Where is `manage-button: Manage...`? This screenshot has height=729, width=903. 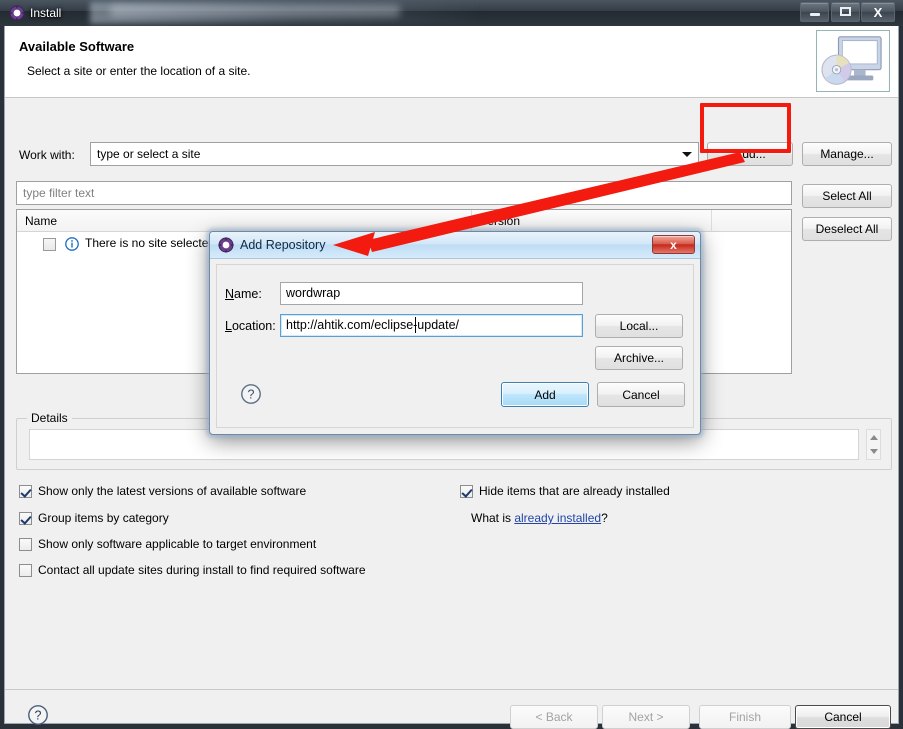 manage-button: Manage... is located at coordinates (847, 154).